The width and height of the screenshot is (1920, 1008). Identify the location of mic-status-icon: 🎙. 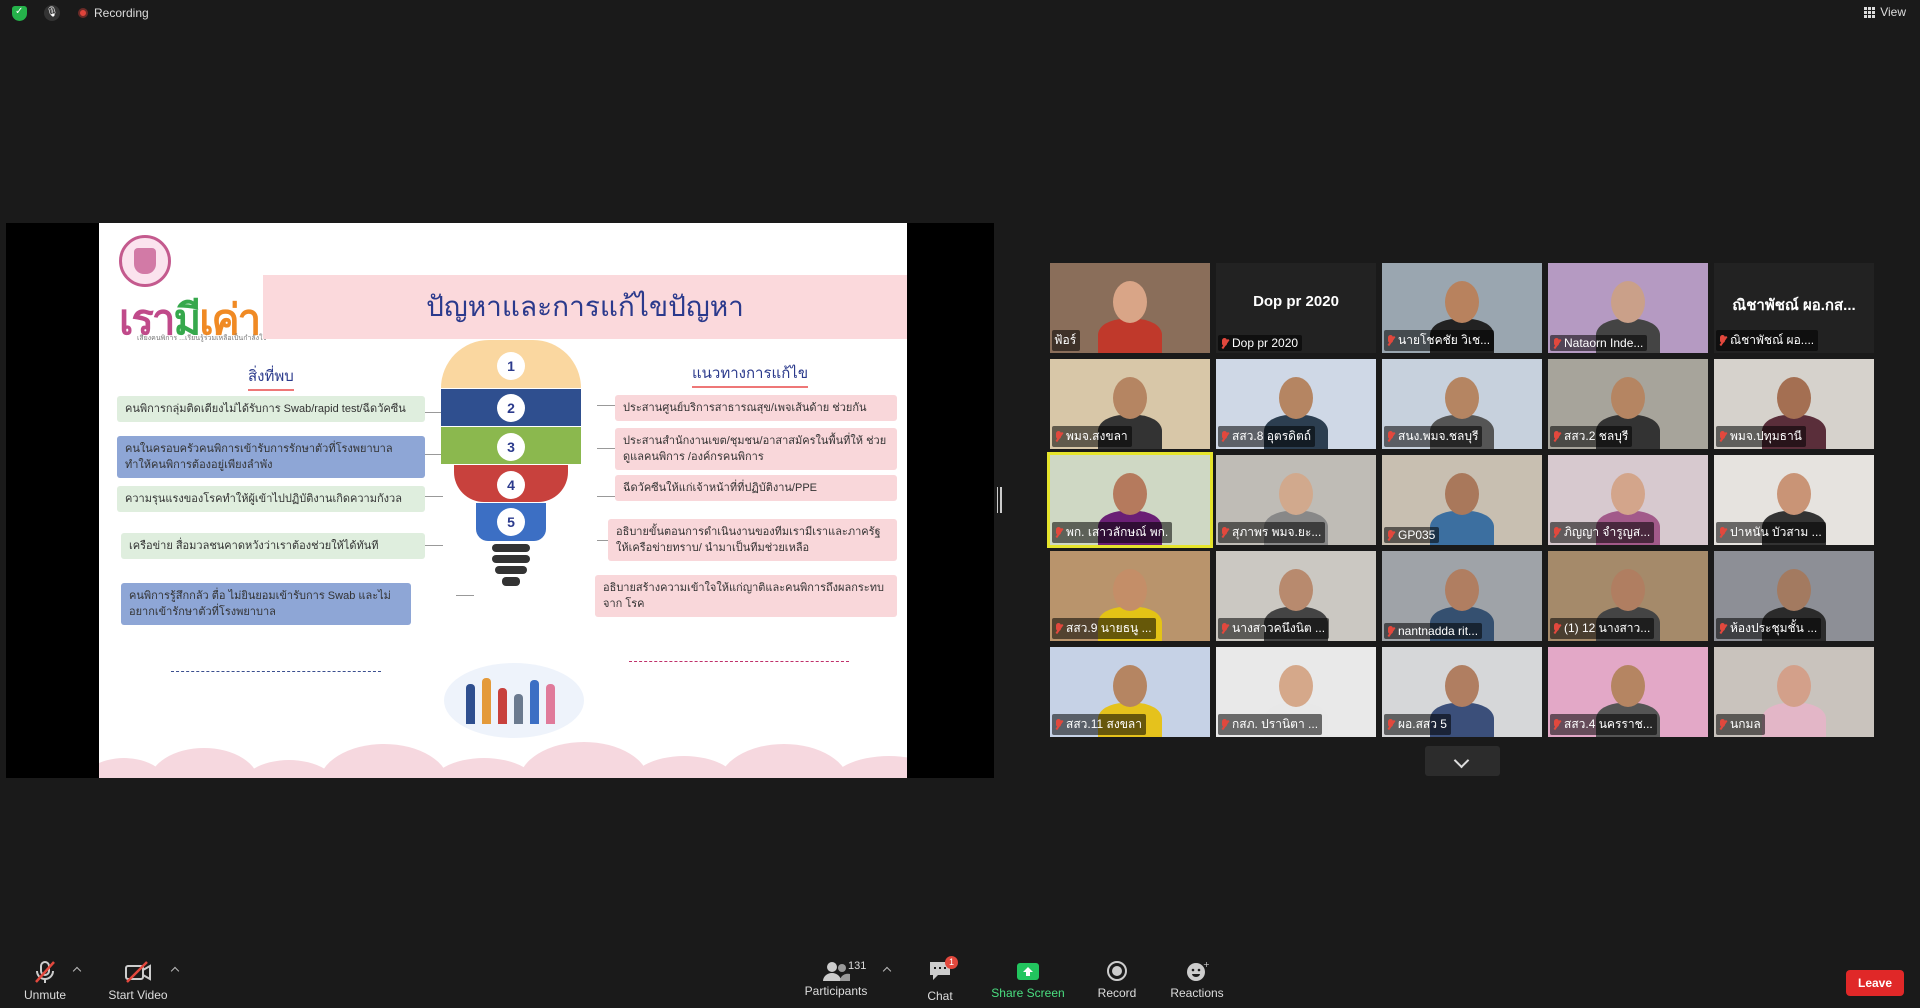
(52, 13).